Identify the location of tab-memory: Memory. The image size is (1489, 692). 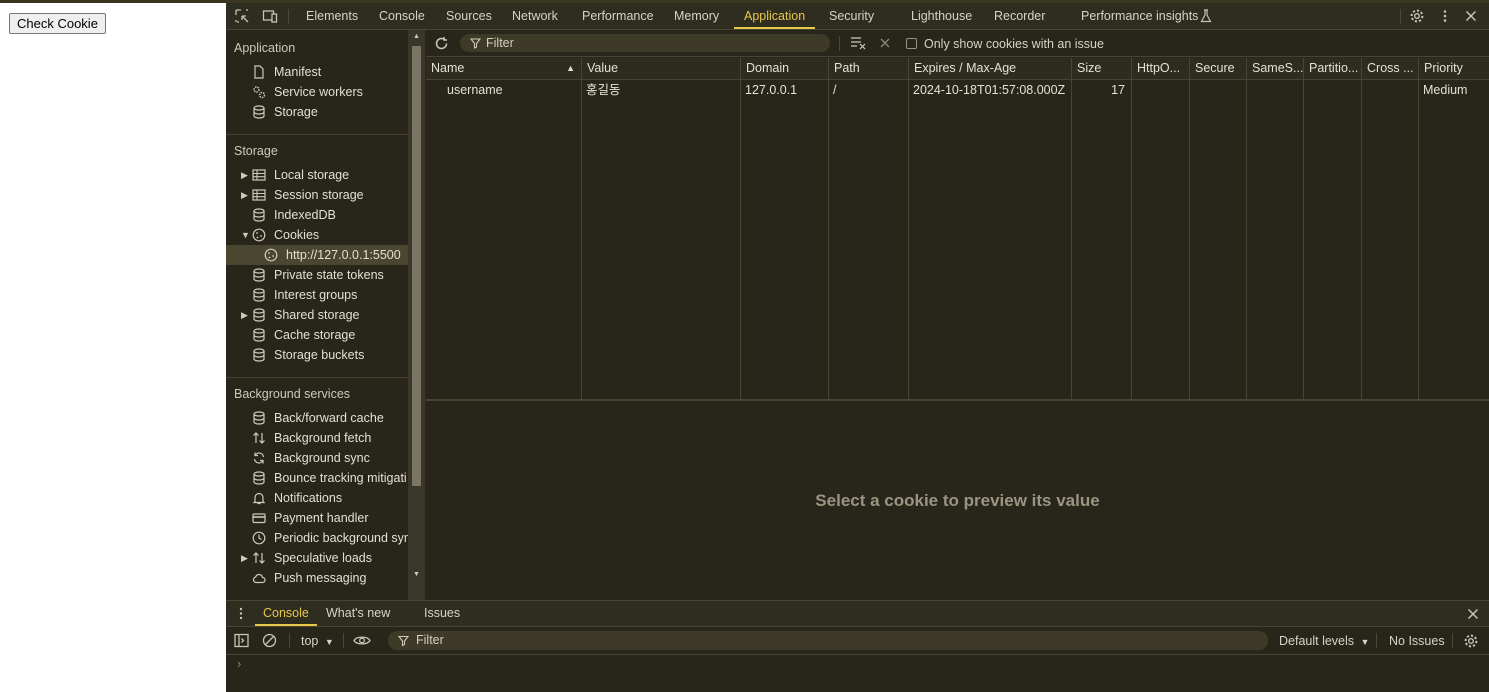
(696, 16).